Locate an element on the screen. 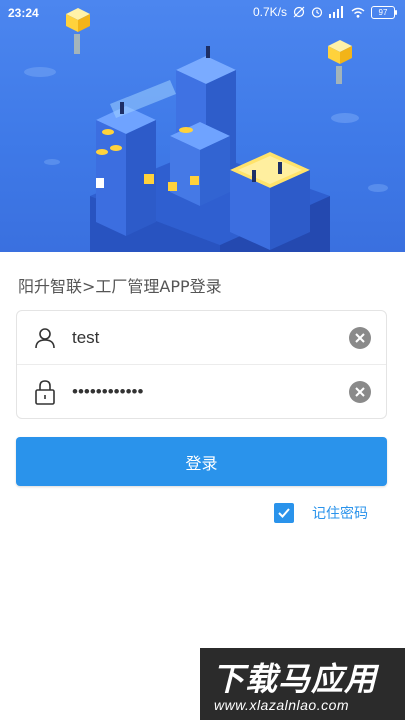 Image resolution: width=405 pixels, height=720 pixels. watermark-url: www.xlazalnlao.com is located at coordinates (282, 705).